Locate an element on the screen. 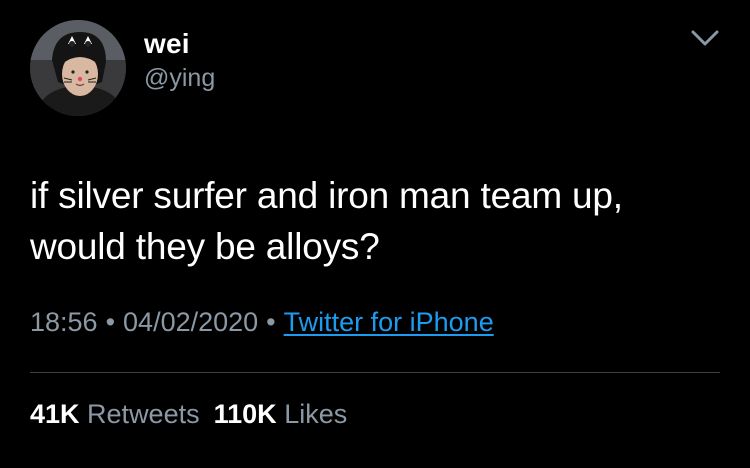  avatar-image is located at coordinates (78, 68).